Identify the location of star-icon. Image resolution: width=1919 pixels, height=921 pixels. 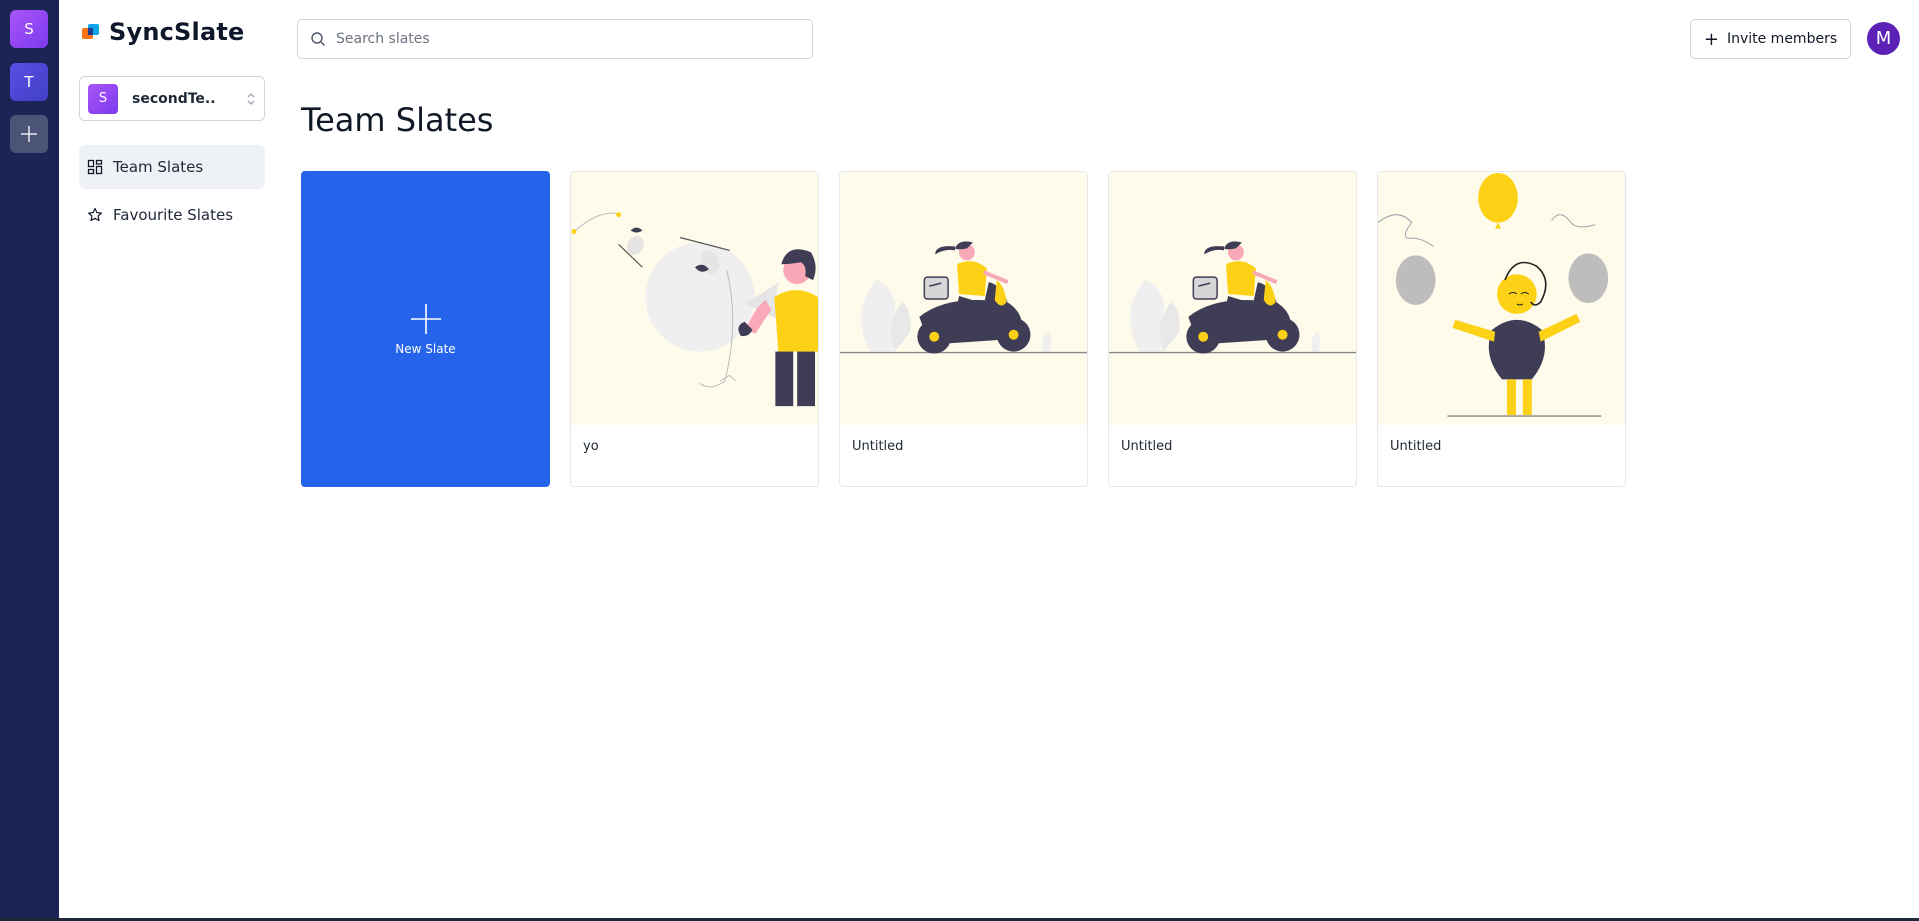
(95, 214).